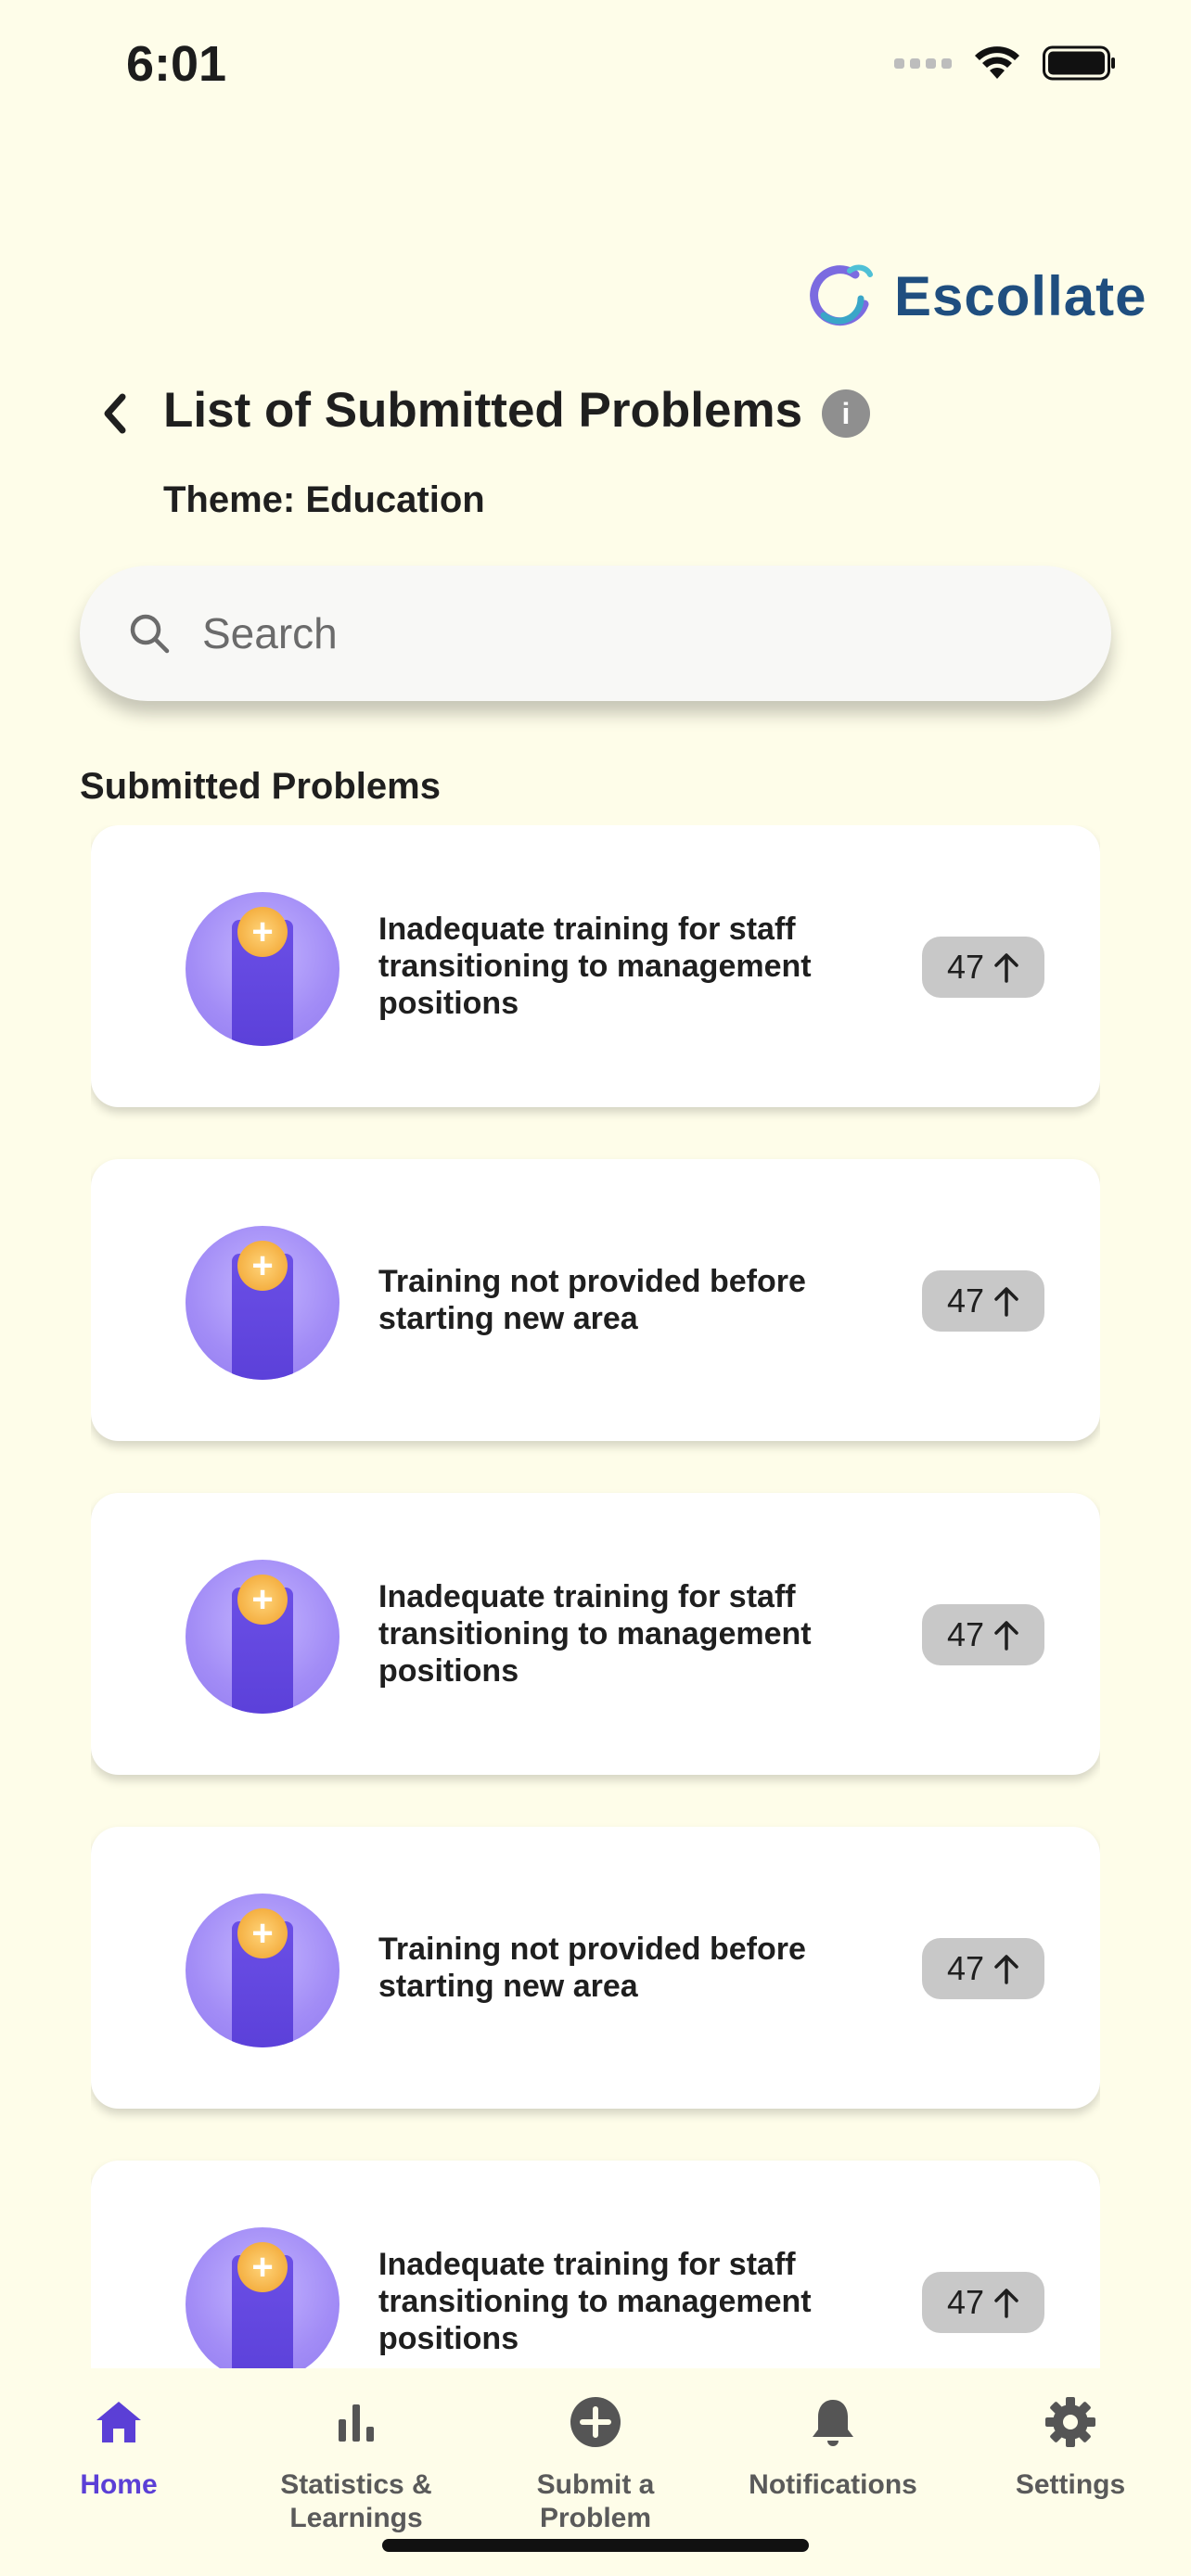 The image size is (1191, 2576). Describe the element at coordinates (1070, 2422) in the screenshot. I see `gear-icon` at that location.